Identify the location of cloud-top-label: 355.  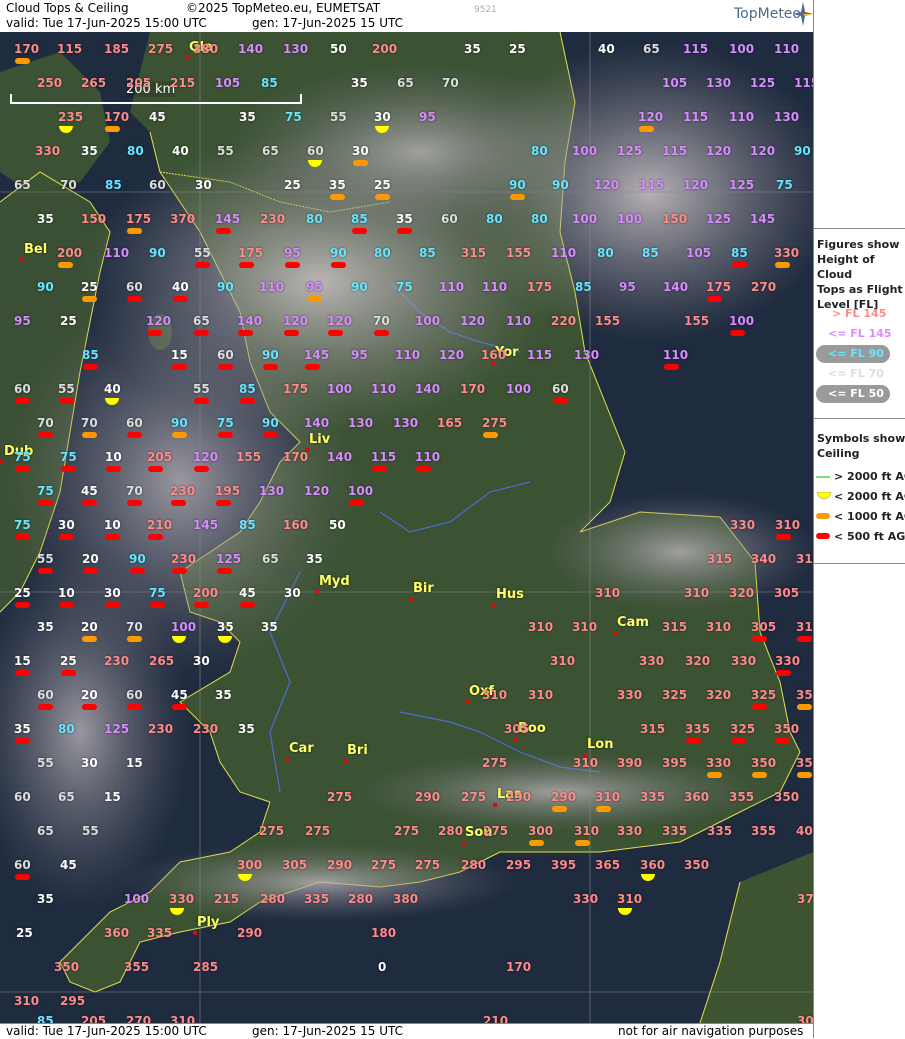
(764, 831).